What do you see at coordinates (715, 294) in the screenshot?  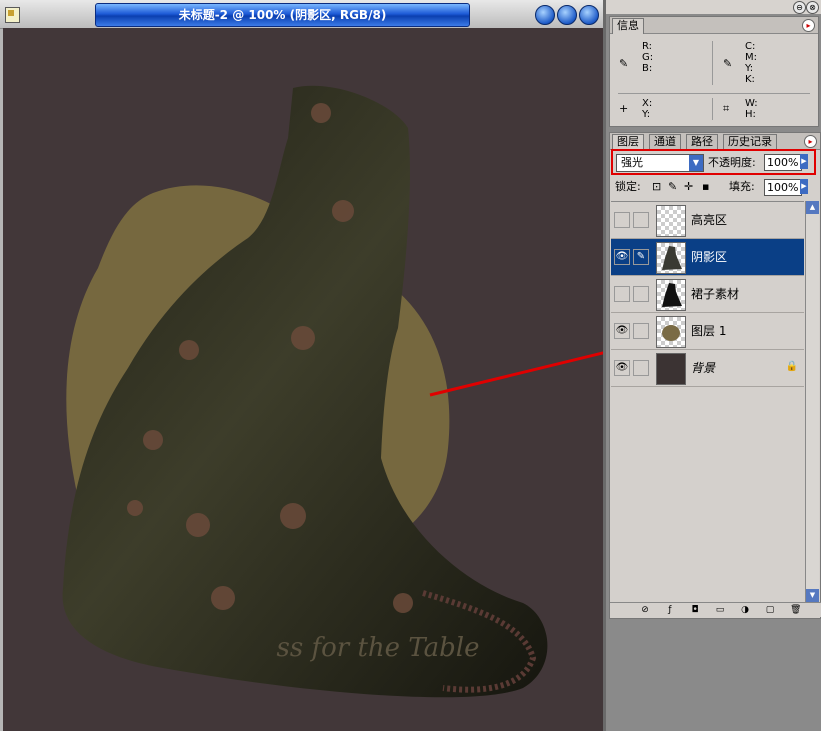 I see `layer-name: 裙子素材` at bounding box center [715, 294].